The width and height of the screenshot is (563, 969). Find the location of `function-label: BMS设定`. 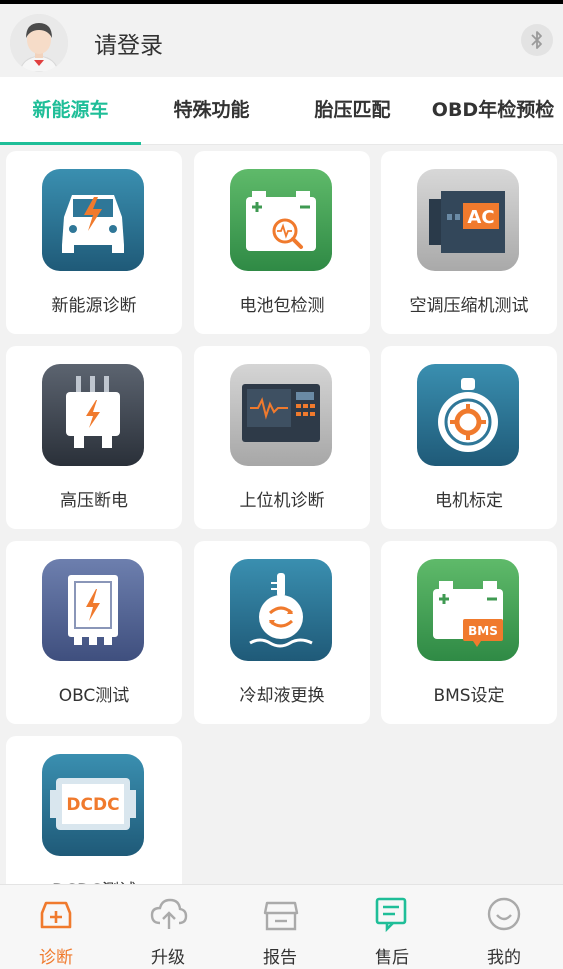

function-label: BMS设定 is located at coordinates (469, 696).